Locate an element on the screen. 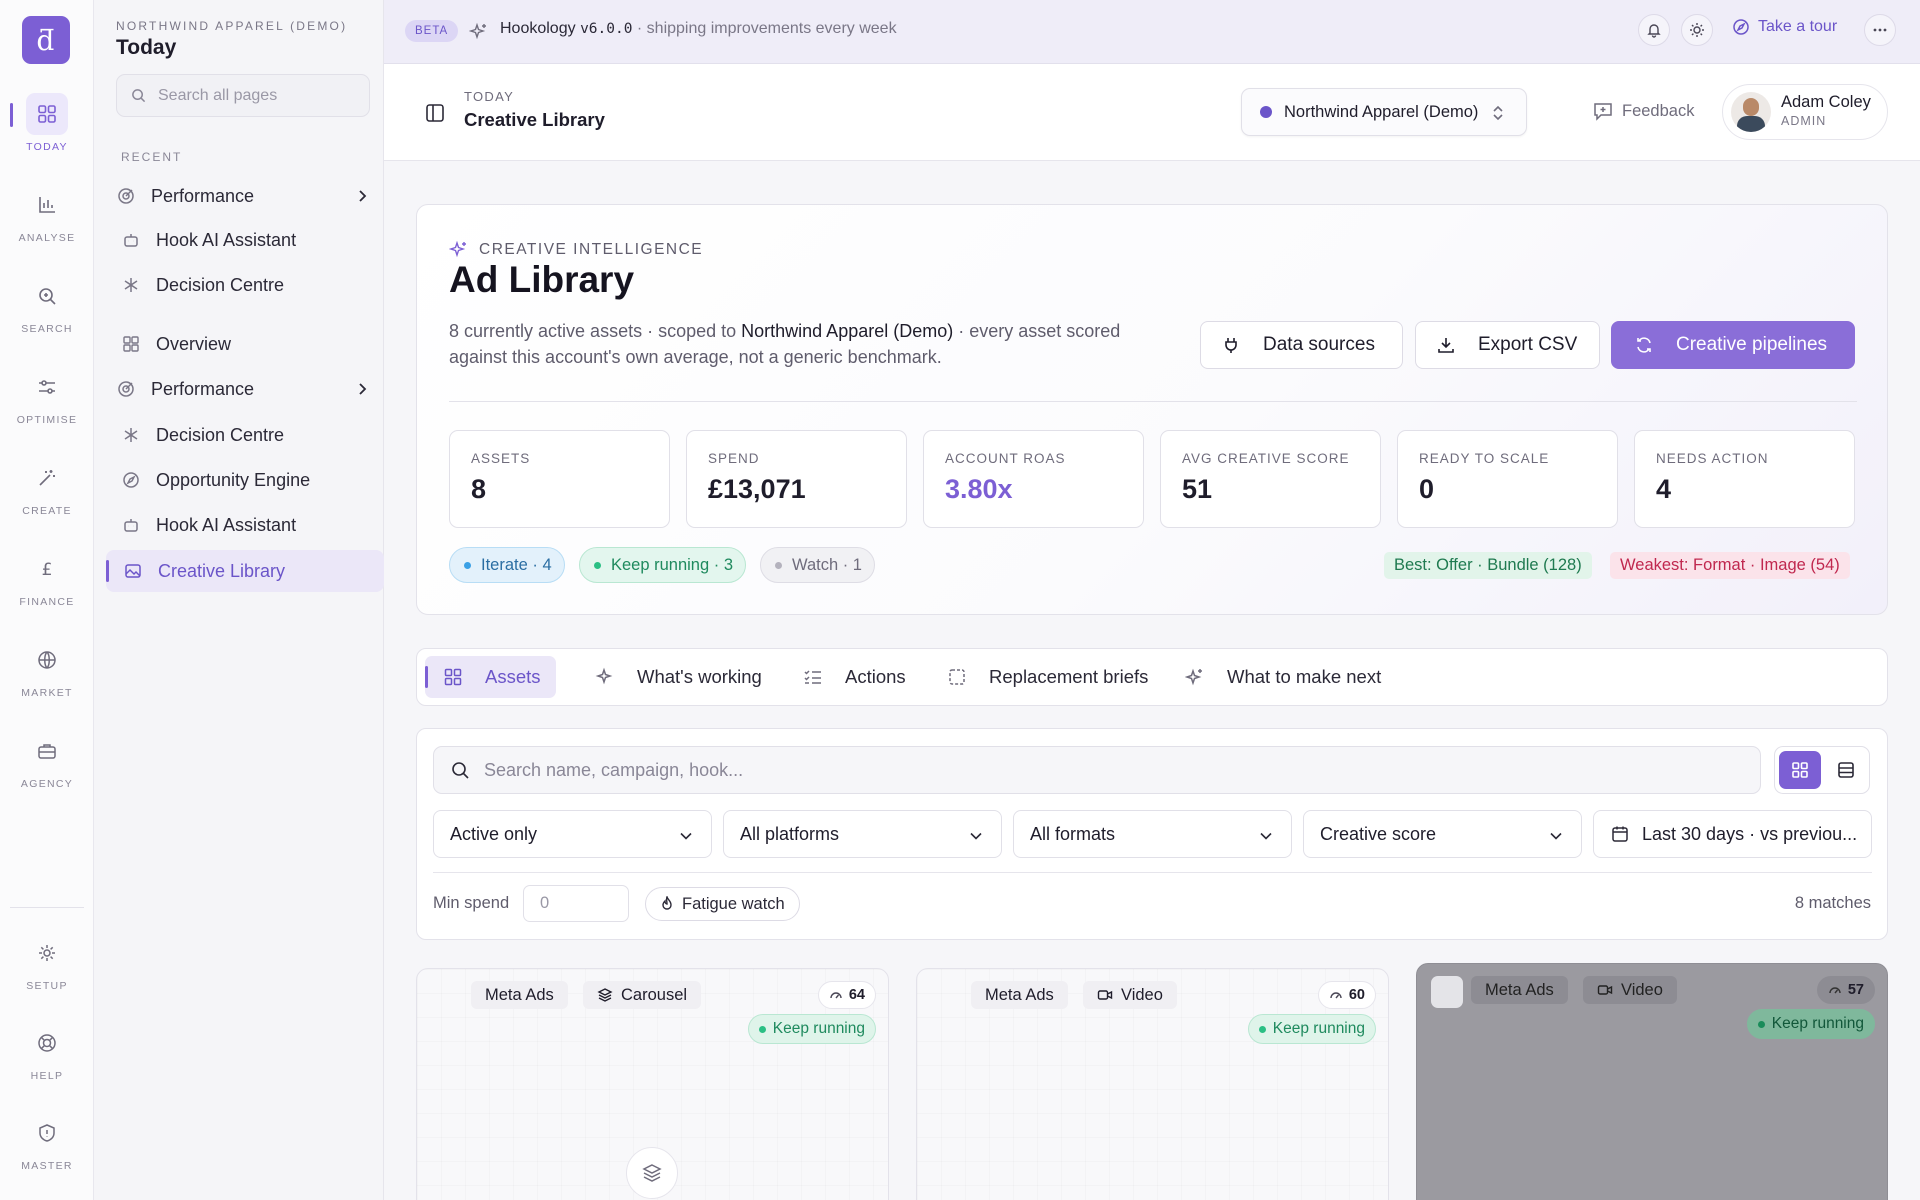 This screenshot has height=1200, width=1920. stat-card-avg-creative-score: AVG CREATIVE SCORE 51 is located at coordinates (1270, 479).